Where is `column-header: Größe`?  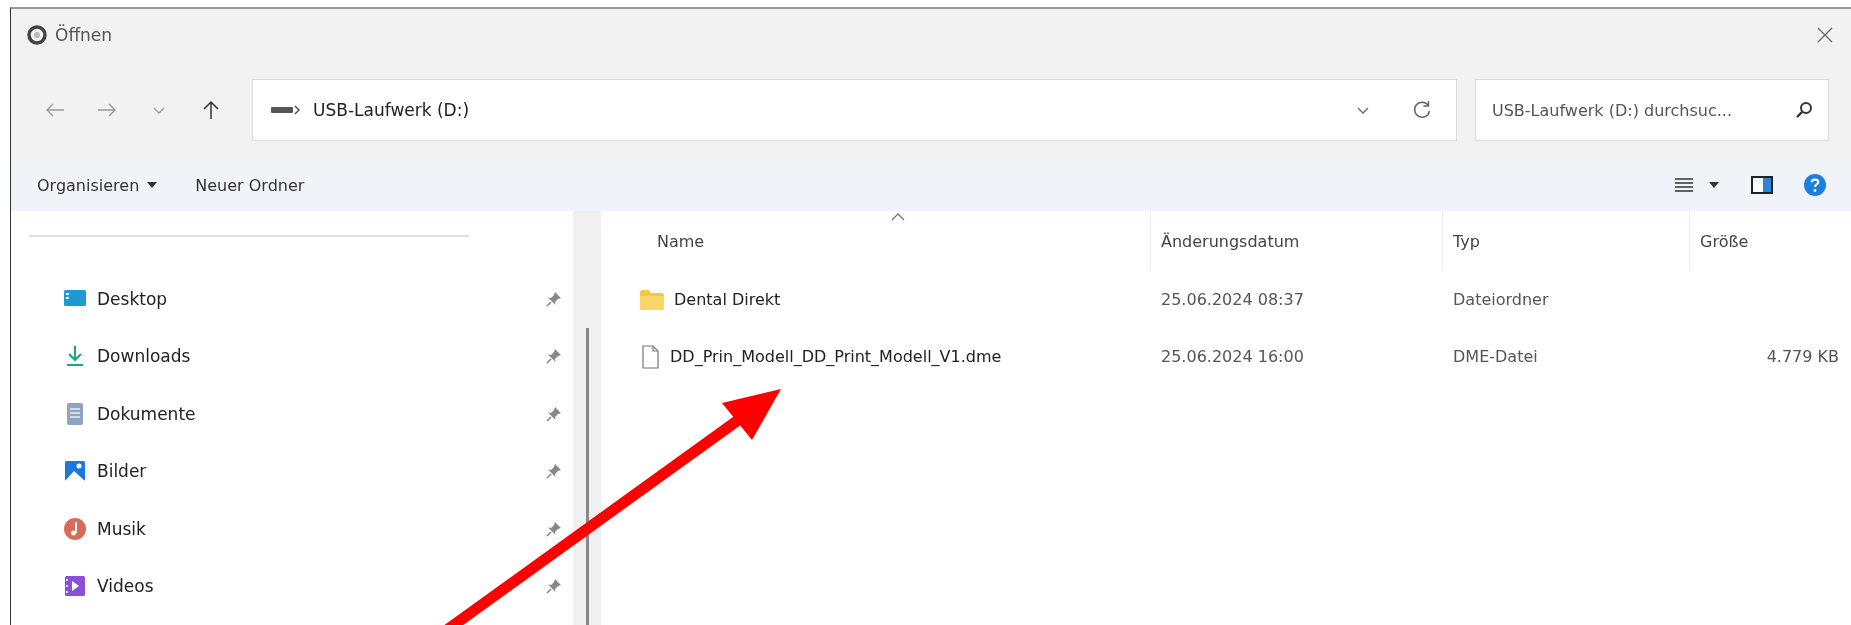
column-header: Größe is located at coordinates (1764, 241).